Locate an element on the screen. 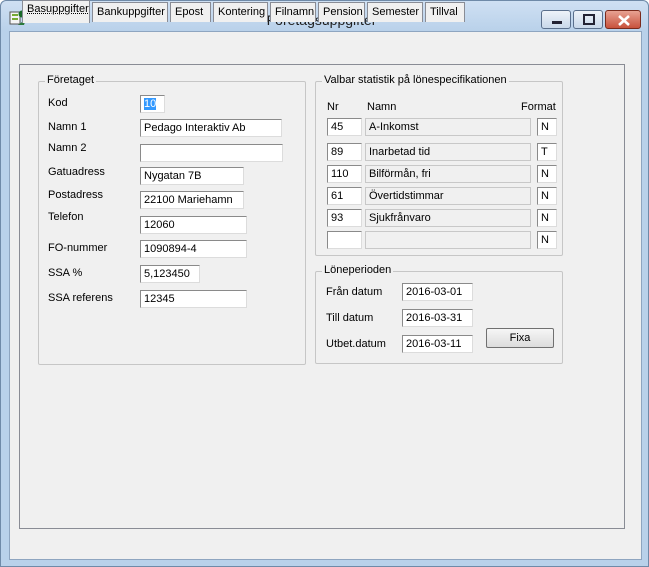  telefon-field: 12060 is located at coordinates (193, 225).